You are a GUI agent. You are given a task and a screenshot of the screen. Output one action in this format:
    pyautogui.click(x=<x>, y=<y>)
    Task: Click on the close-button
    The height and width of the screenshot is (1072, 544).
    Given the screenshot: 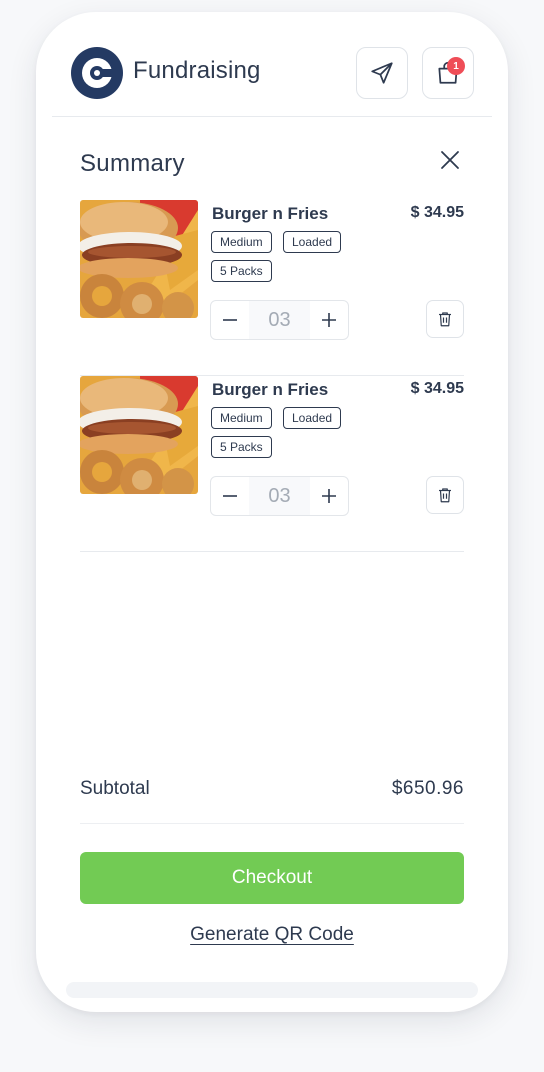 What is the action you would take?
    pyautogui.click(x=450, y=160)
    